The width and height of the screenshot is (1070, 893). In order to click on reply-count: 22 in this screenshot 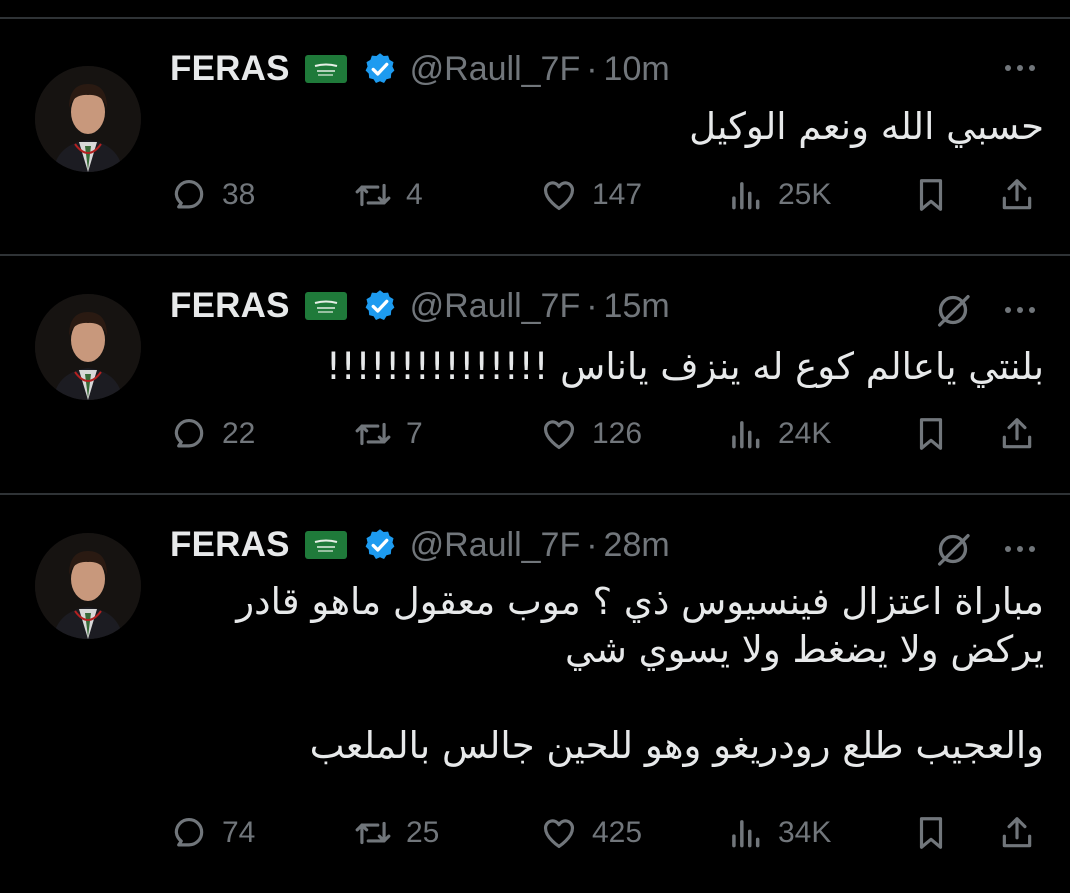, I will do `click(239, 433)`.